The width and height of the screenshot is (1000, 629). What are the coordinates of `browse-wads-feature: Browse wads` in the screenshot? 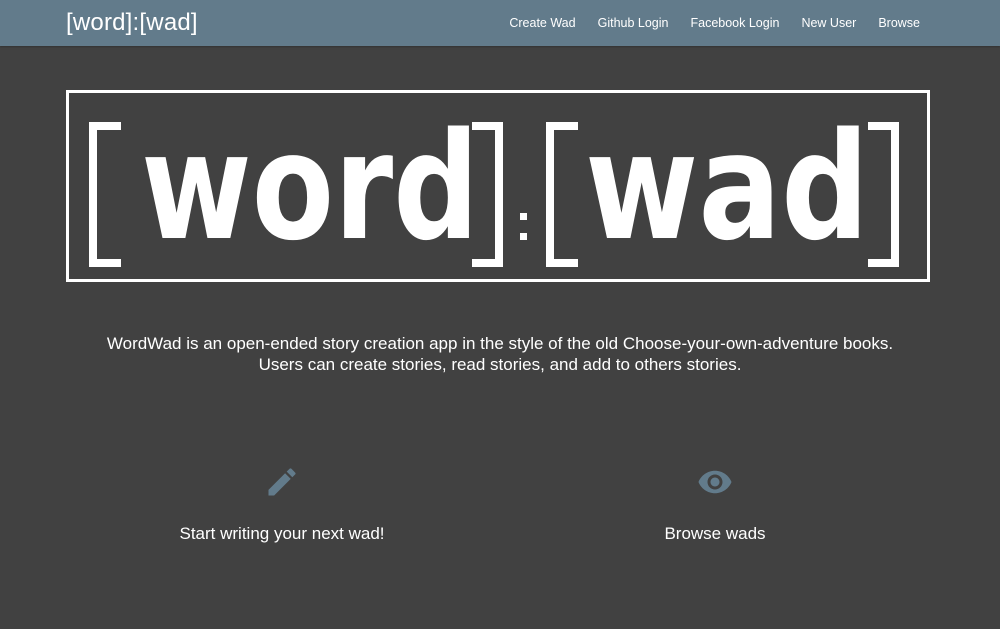 It's located at (715, 504).